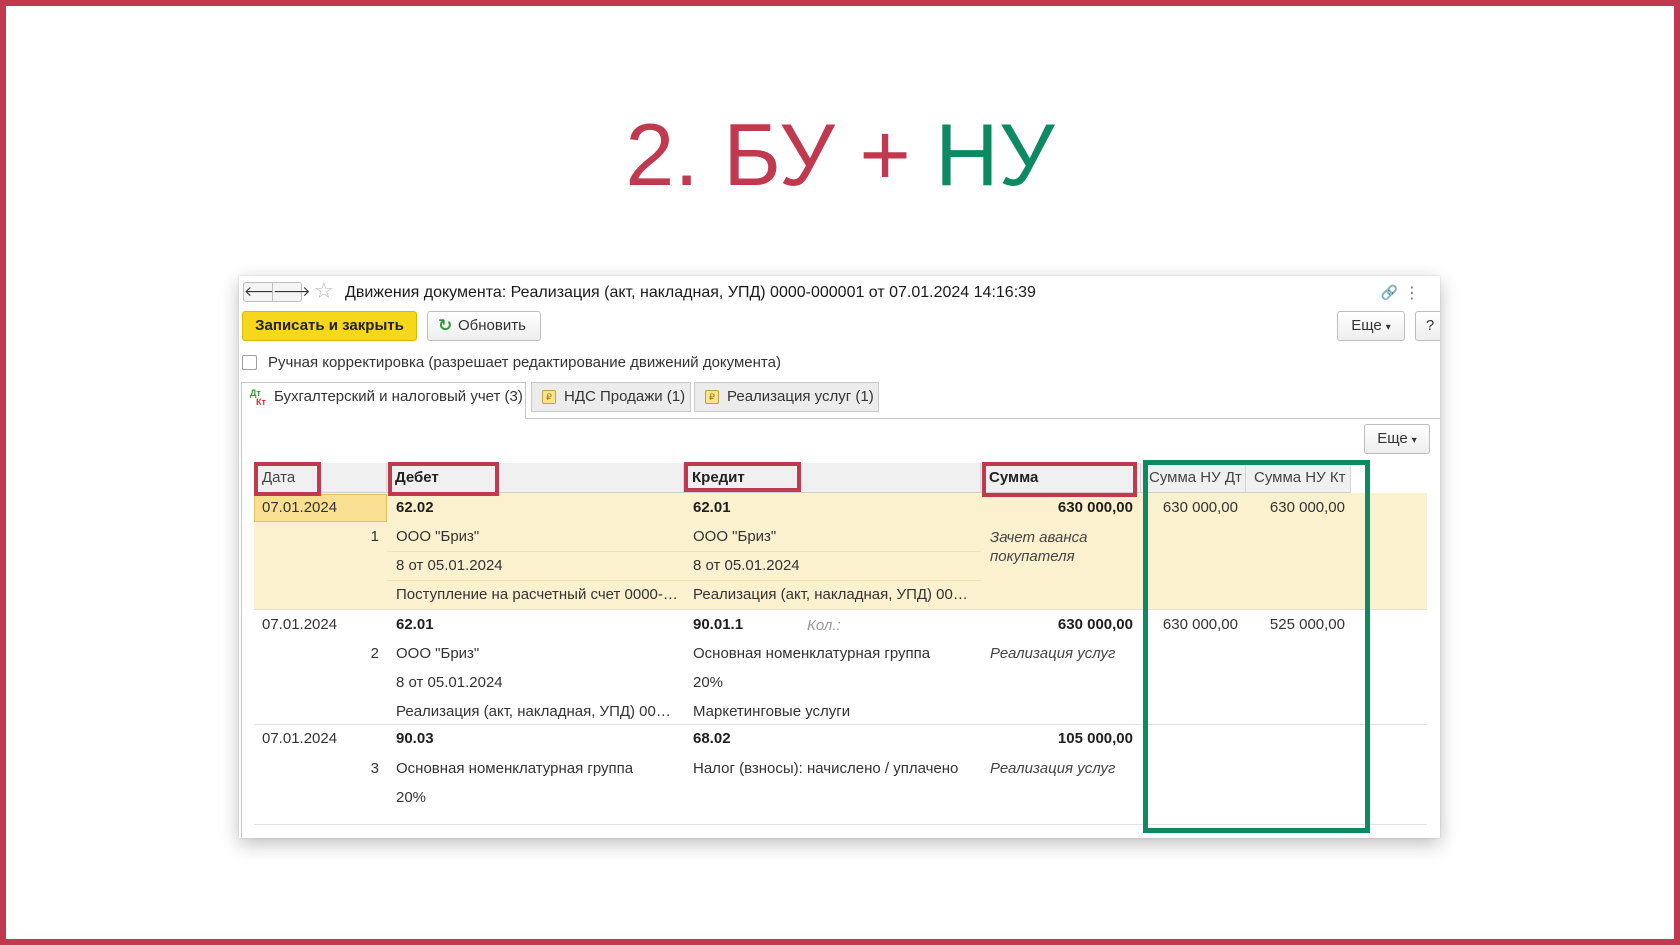 The height and width of the screenshot is (945, 1680). I want to click on header-tax-debit-sum: Сумма НУ Дт, so click(1193, 478).